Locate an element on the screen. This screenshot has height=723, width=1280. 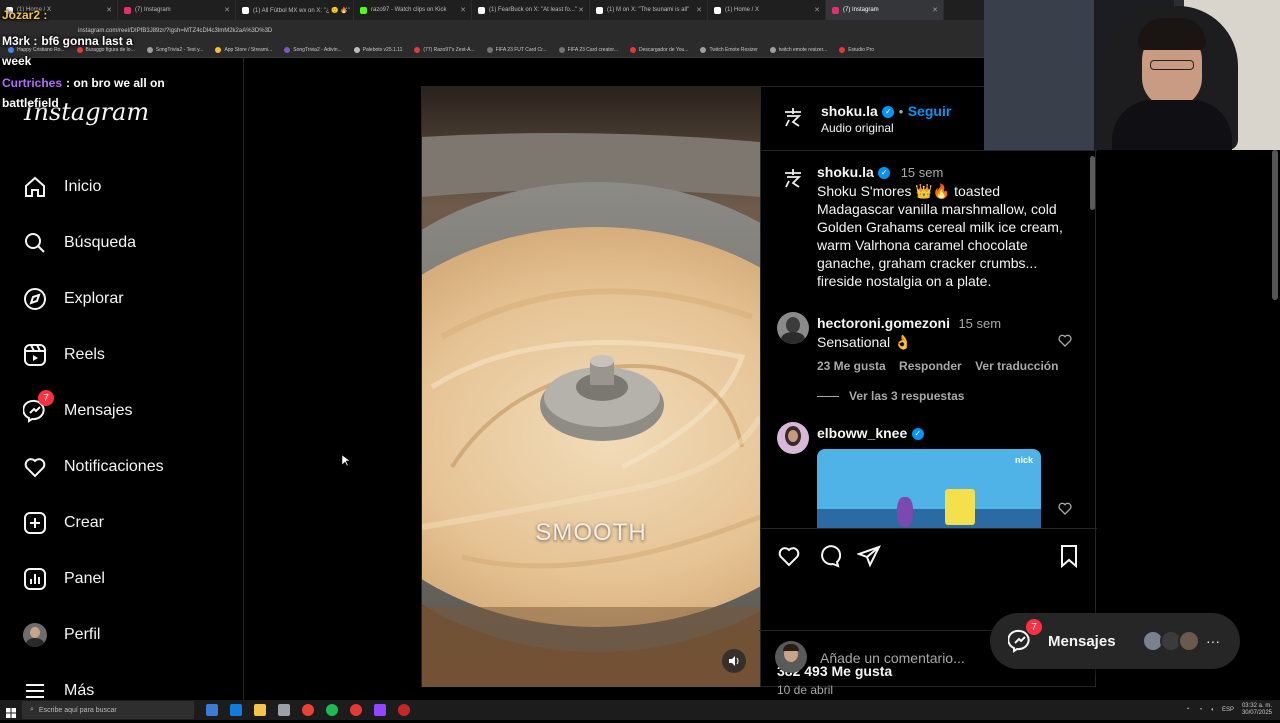
page-scrollbar is located at coordinates (1275, 225).